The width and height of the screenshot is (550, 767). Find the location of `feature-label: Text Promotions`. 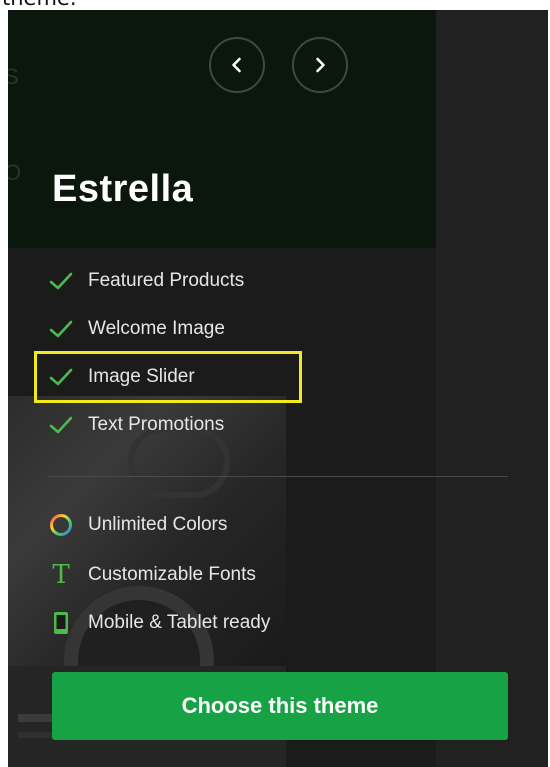

feature-label: Text Promotions is located at coordinates (156, 424).